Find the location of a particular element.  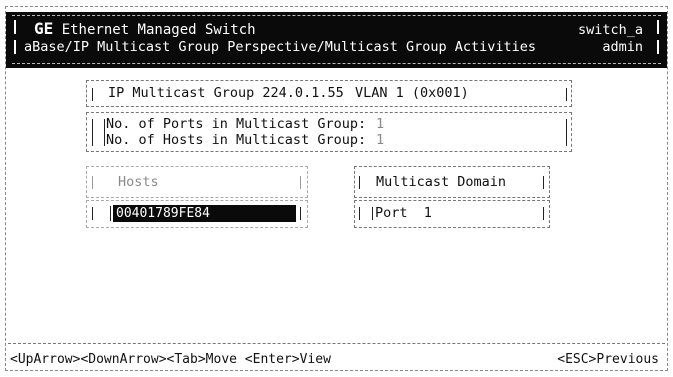

ports-count-label: No. of Ports in Multicast Group: is located at coordinates (236, 124).